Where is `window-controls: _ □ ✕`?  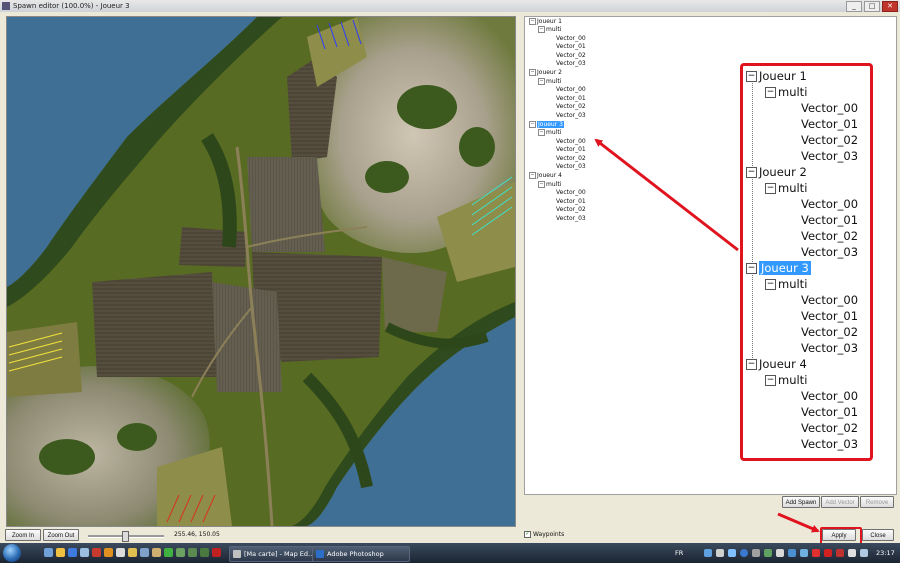
window-controls: _ □ ✕ is located at coordinates (872, 6).